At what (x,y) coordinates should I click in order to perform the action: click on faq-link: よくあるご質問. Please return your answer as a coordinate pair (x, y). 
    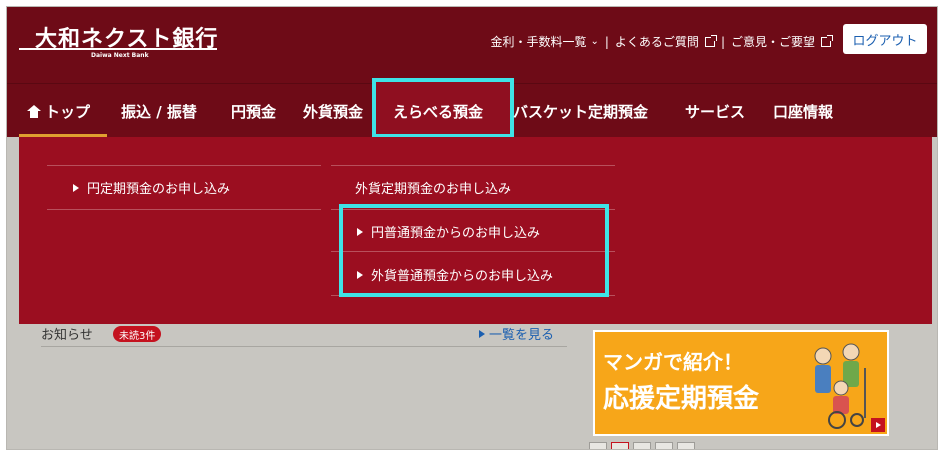
    Looking at the image, I should click on (665, 41).